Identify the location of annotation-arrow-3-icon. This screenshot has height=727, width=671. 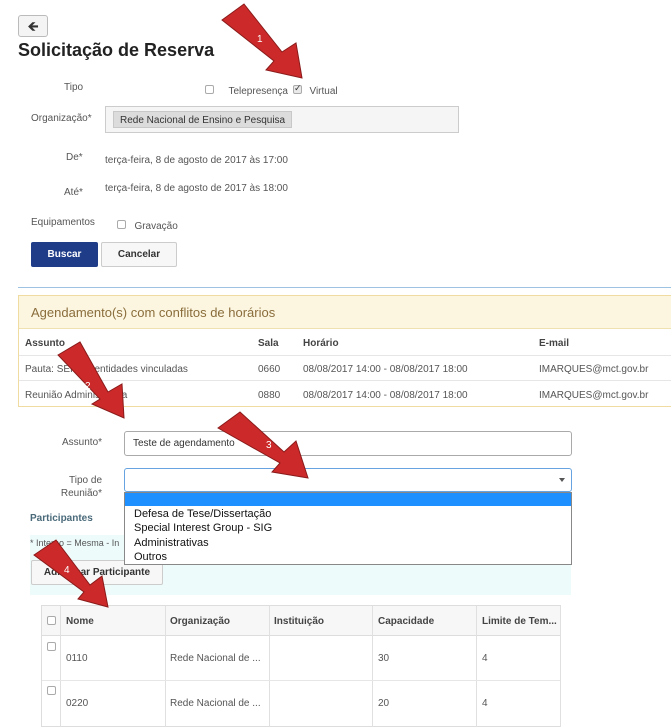
(263, 445).